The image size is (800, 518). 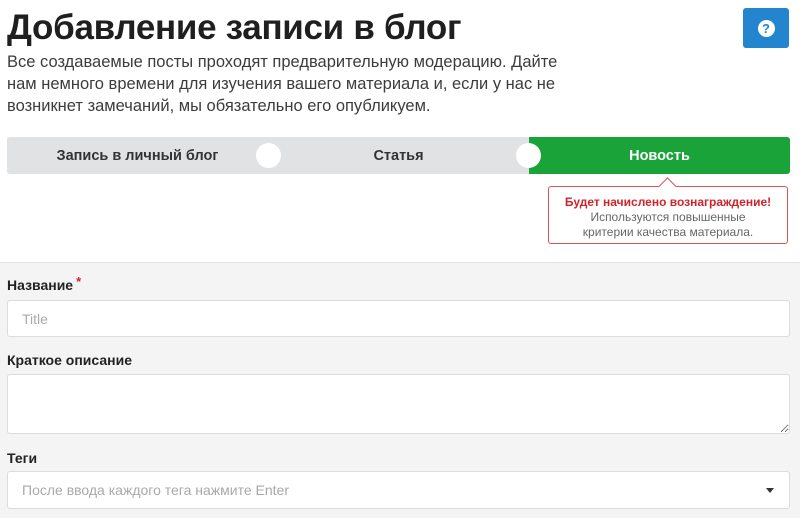 I want to click on reward-text: критерии качества материала., so click(x=668, y=232).